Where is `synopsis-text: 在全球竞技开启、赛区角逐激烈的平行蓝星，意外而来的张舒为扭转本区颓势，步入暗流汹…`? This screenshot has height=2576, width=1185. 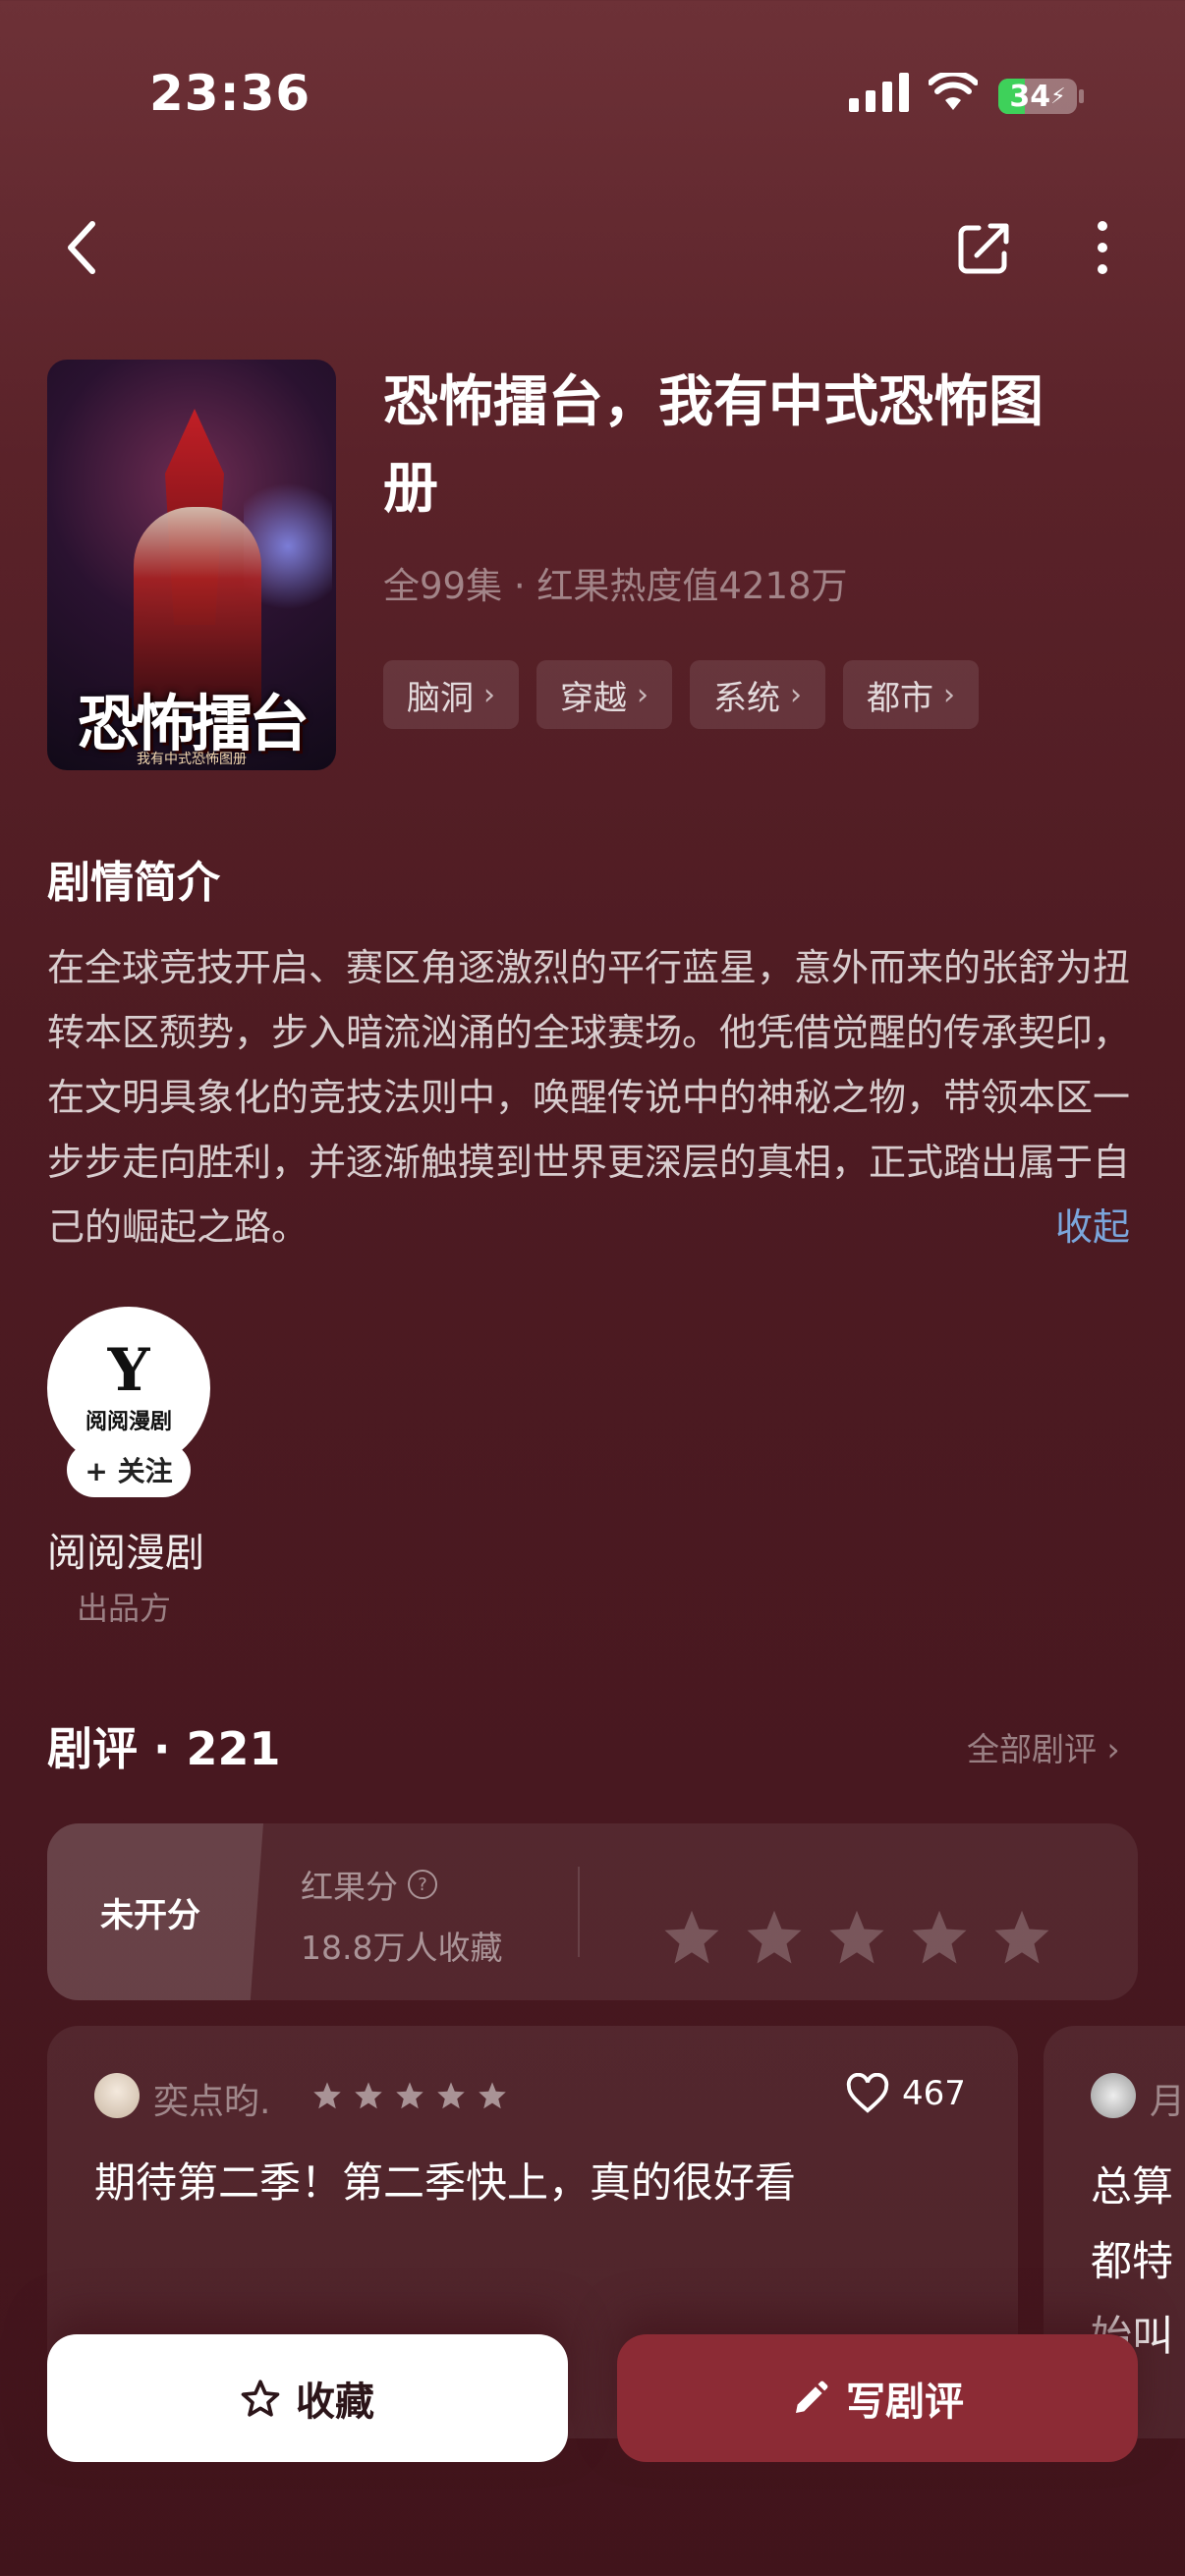 synopsis-text: 在全球竞技开启、赛区角逐激烈的平行蓝星，意外而来的张舒为扭转本区颓势，步入暗流汹… is located at coordinates (589, 1097).